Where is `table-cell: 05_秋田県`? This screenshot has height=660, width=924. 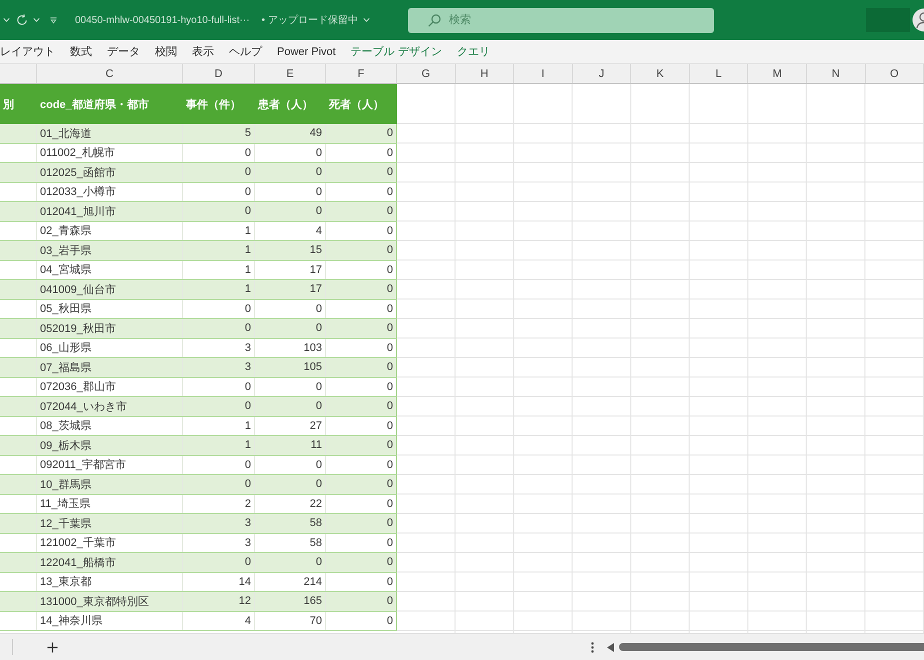
table-cell: 05_秋田県 is located at coordinates (110, 309).